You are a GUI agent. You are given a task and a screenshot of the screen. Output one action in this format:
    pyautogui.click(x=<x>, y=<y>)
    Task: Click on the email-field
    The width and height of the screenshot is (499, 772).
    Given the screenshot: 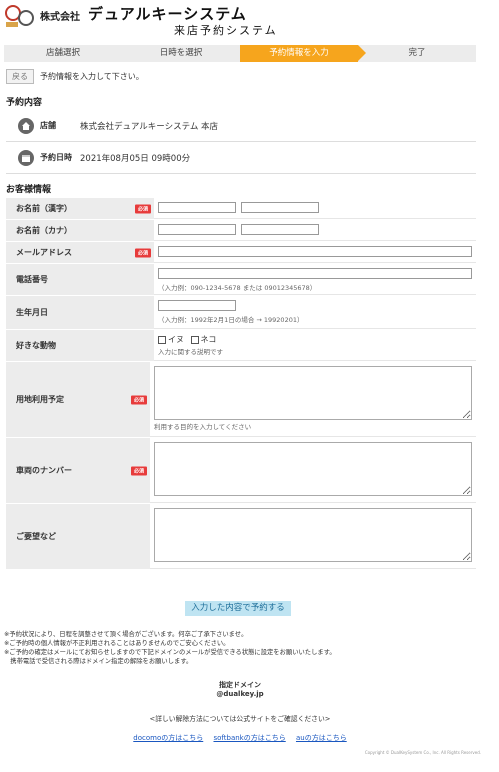 What is the action you would take?
    pyautogui.click(x=315, y=252)
    